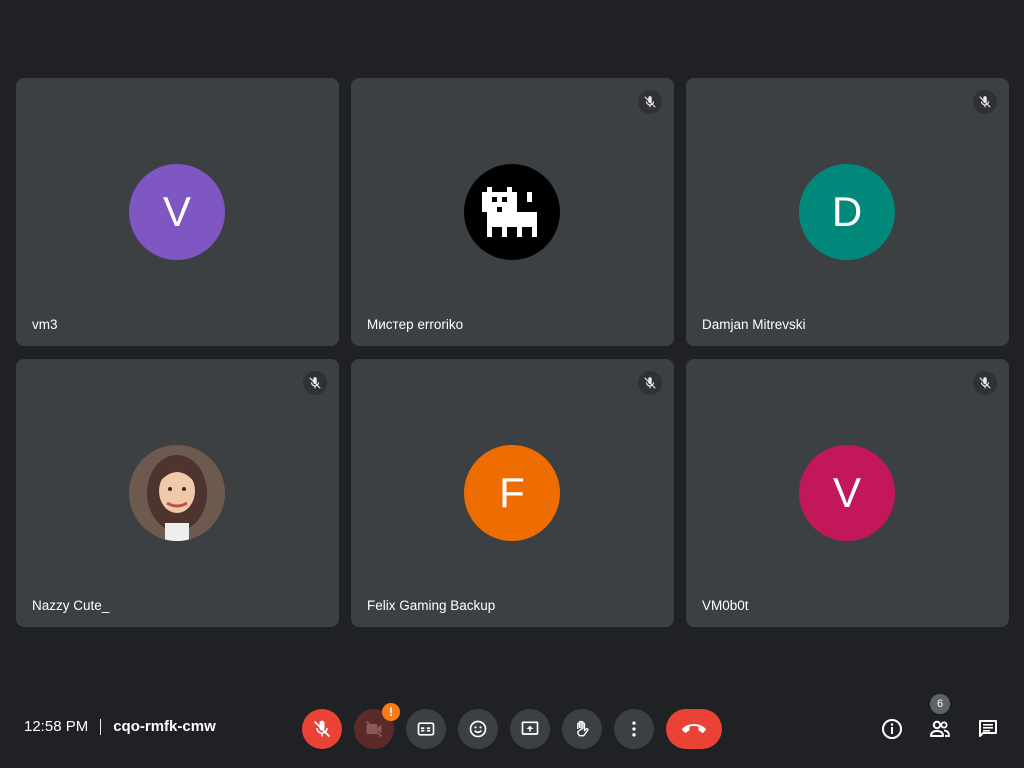 This screenshot has height=768, width=1024. I want to click on meeting-time: 12:58 PM, so click(56, 726).